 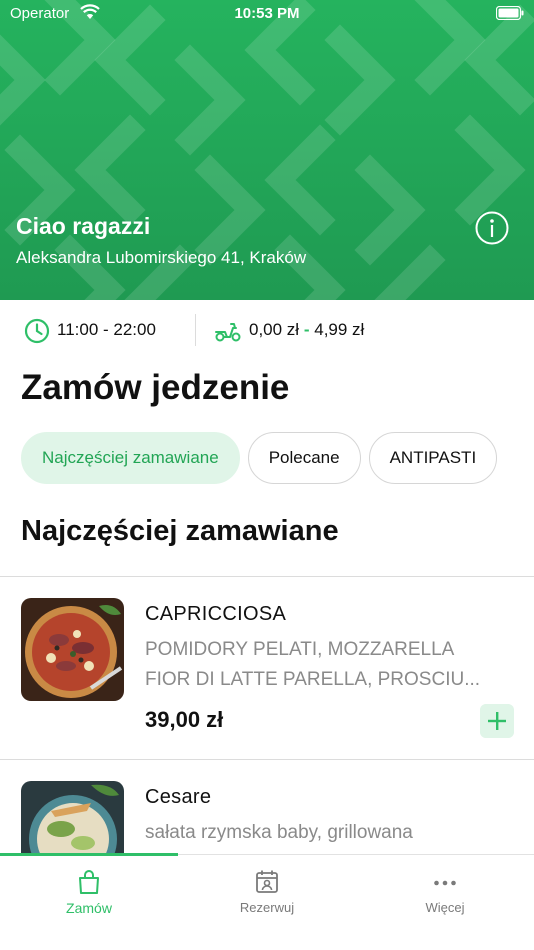 What do you see at coordinates (267, 807) in the screenshot?
I see `menu-item: Cesare sałata rzymska baby, grillowana` at bounding box center [267, 807].